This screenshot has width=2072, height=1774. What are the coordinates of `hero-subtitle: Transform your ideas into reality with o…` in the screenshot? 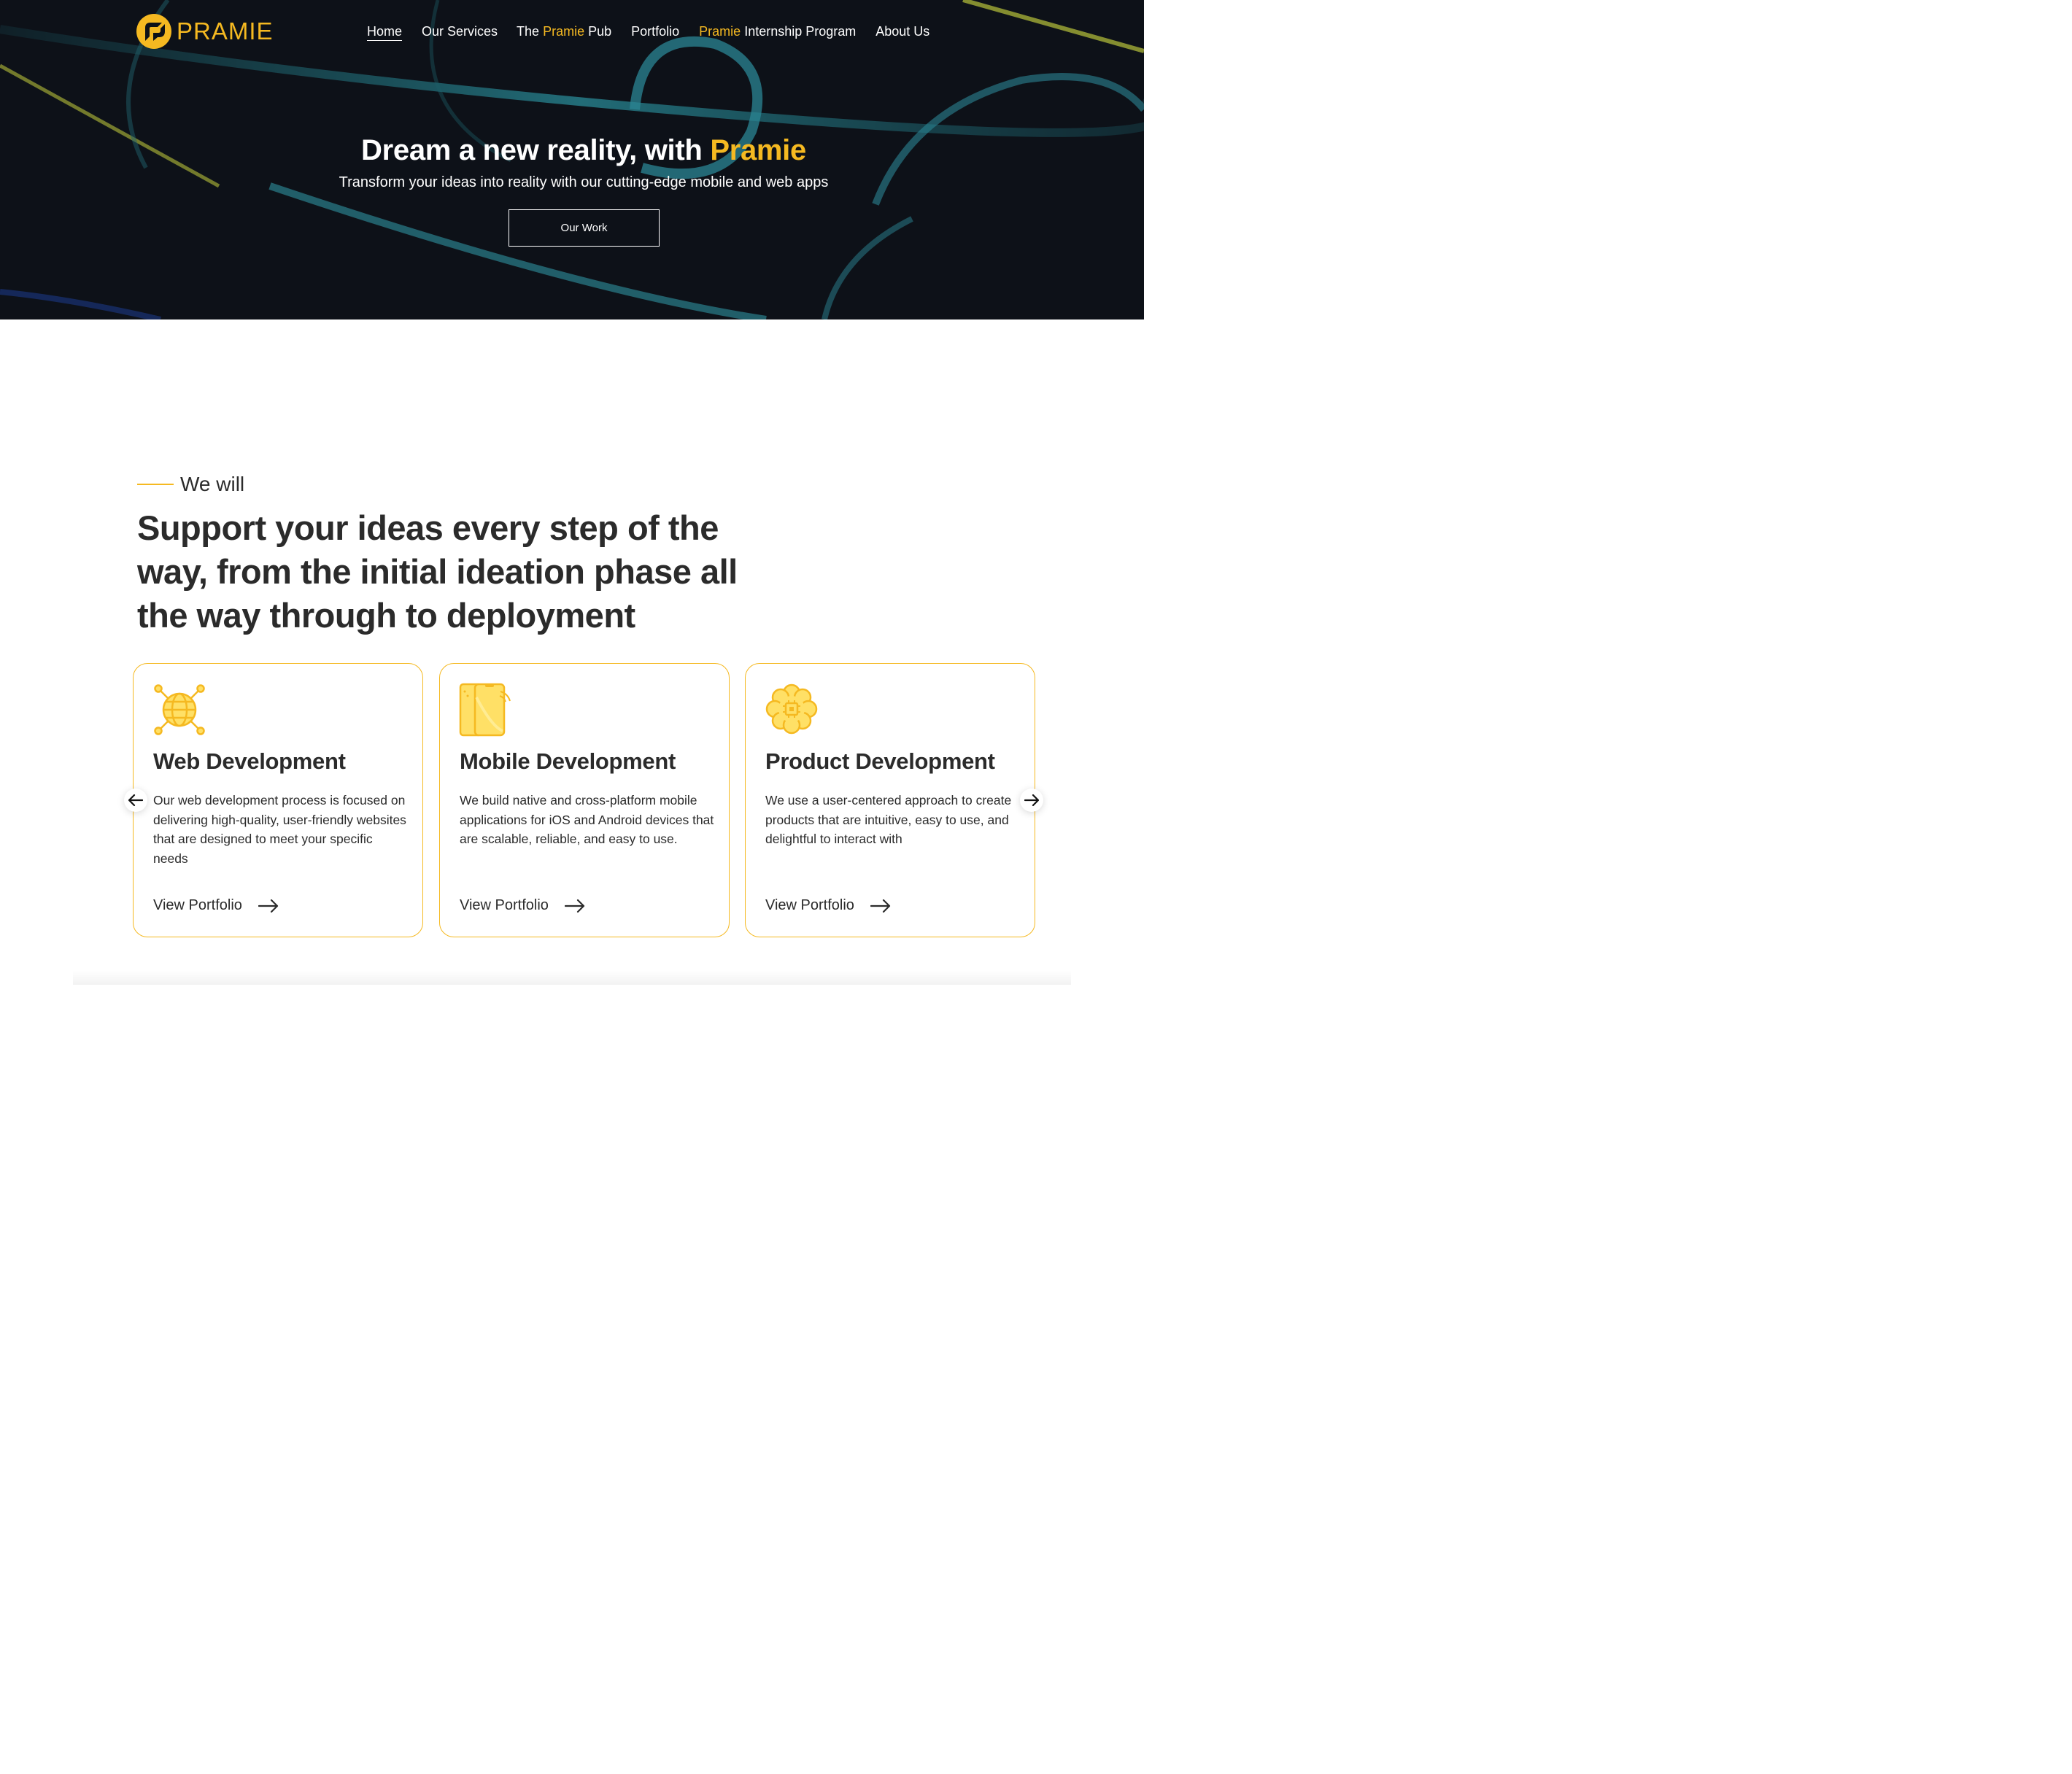 It's located at (584, 182).